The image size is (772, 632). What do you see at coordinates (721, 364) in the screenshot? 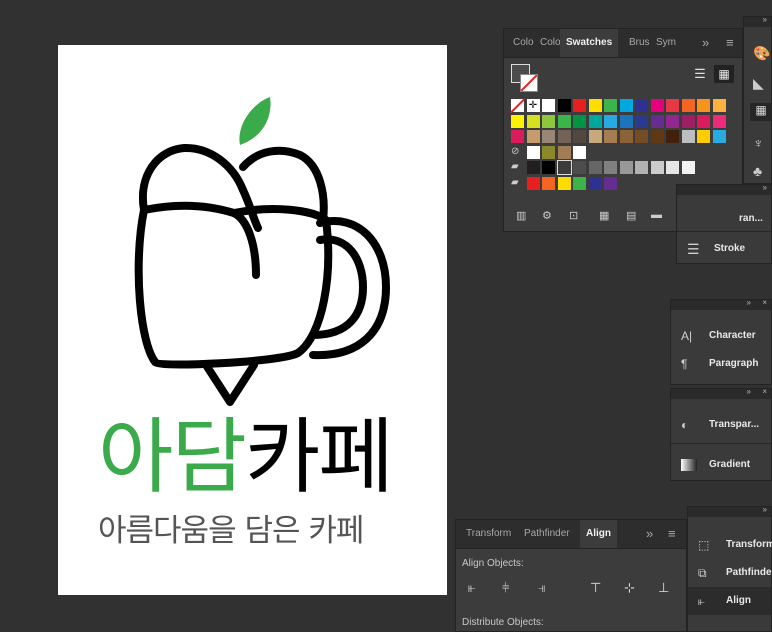
I see `paragraph-item: ¶ Paragraph` at bounding box center [721, 364].